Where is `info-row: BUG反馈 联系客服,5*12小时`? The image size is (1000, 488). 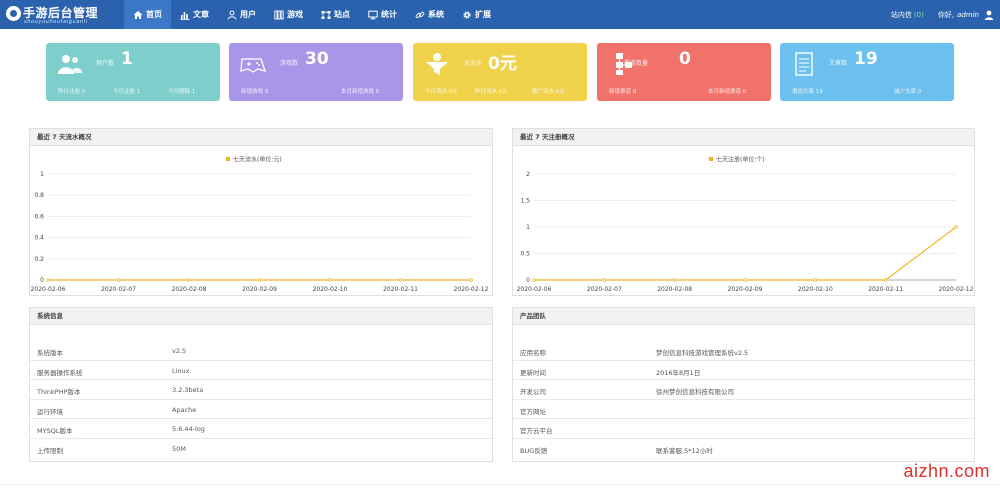
info-row: BUG反馈 联系客服,5*12小时 is located at coordinates (743, 449).